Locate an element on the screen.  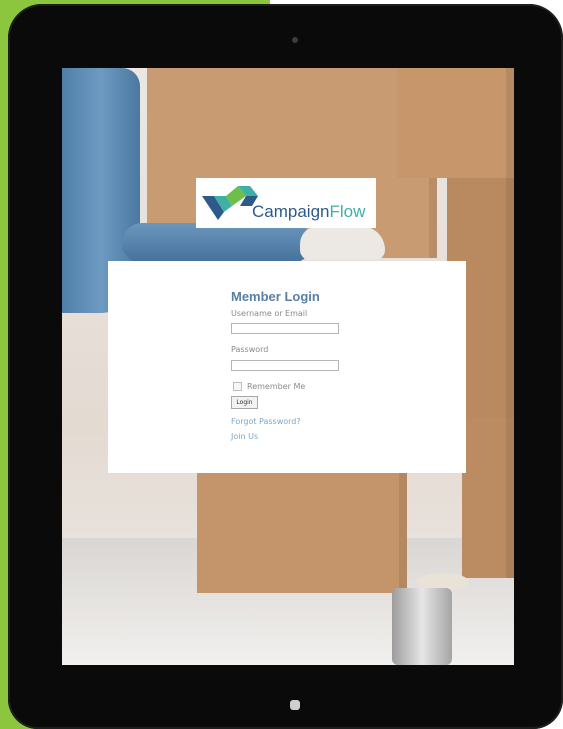
home-button is located at coordinates (295, 705).